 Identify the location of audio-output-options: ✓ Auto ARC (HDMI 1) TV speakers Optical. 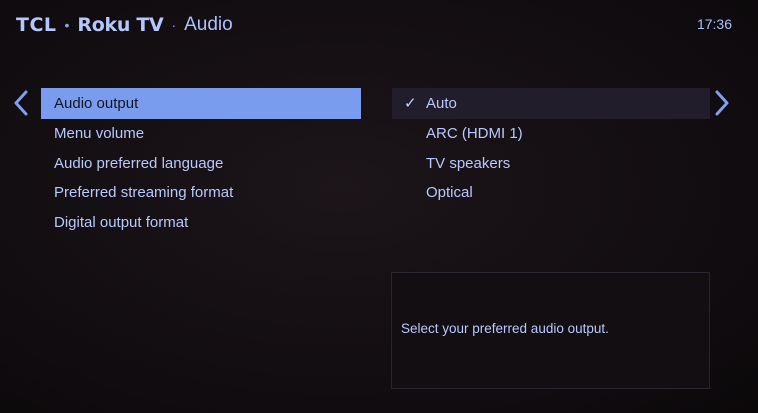
(551, 148).